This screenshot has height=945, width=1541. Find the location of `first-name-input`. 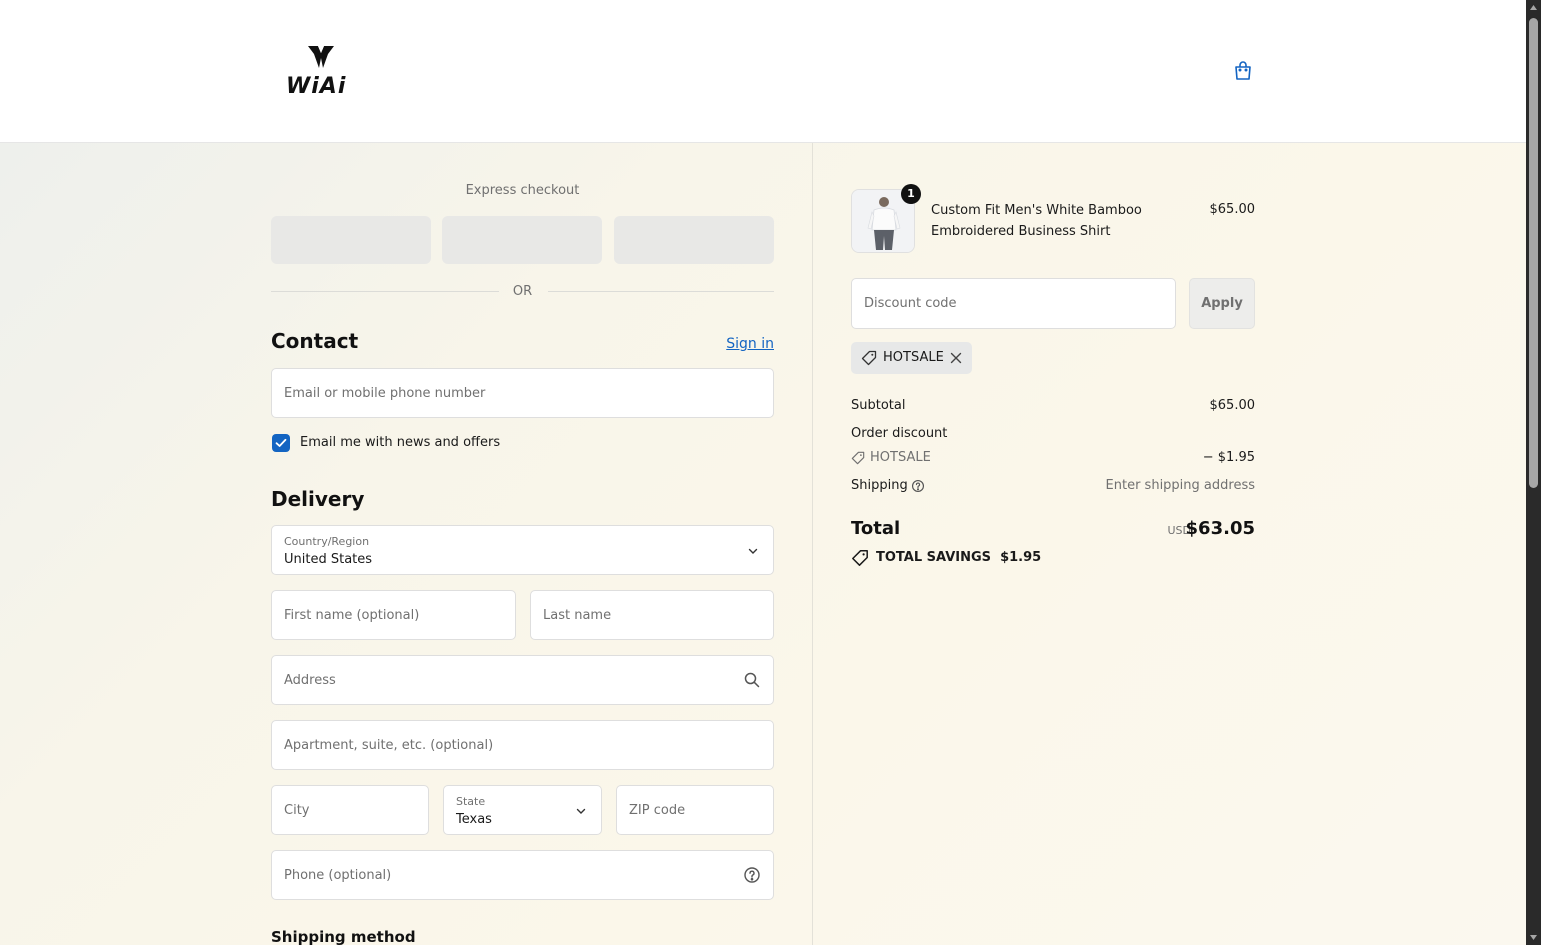

first-name-input is located at coordinates (393, 615).